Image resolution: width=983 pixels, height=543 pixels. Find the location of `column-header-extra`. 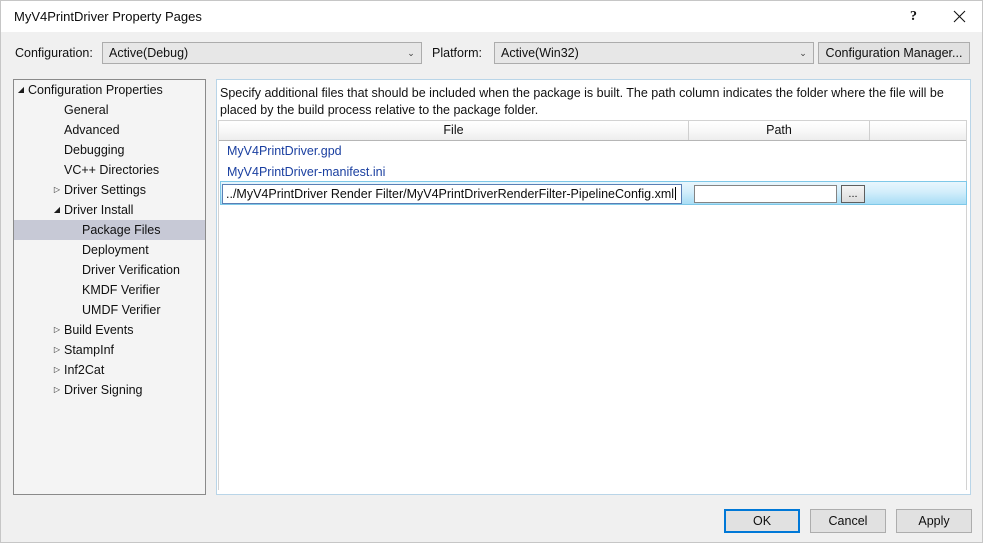

column-header-extra is located at coordinates (918, 130).